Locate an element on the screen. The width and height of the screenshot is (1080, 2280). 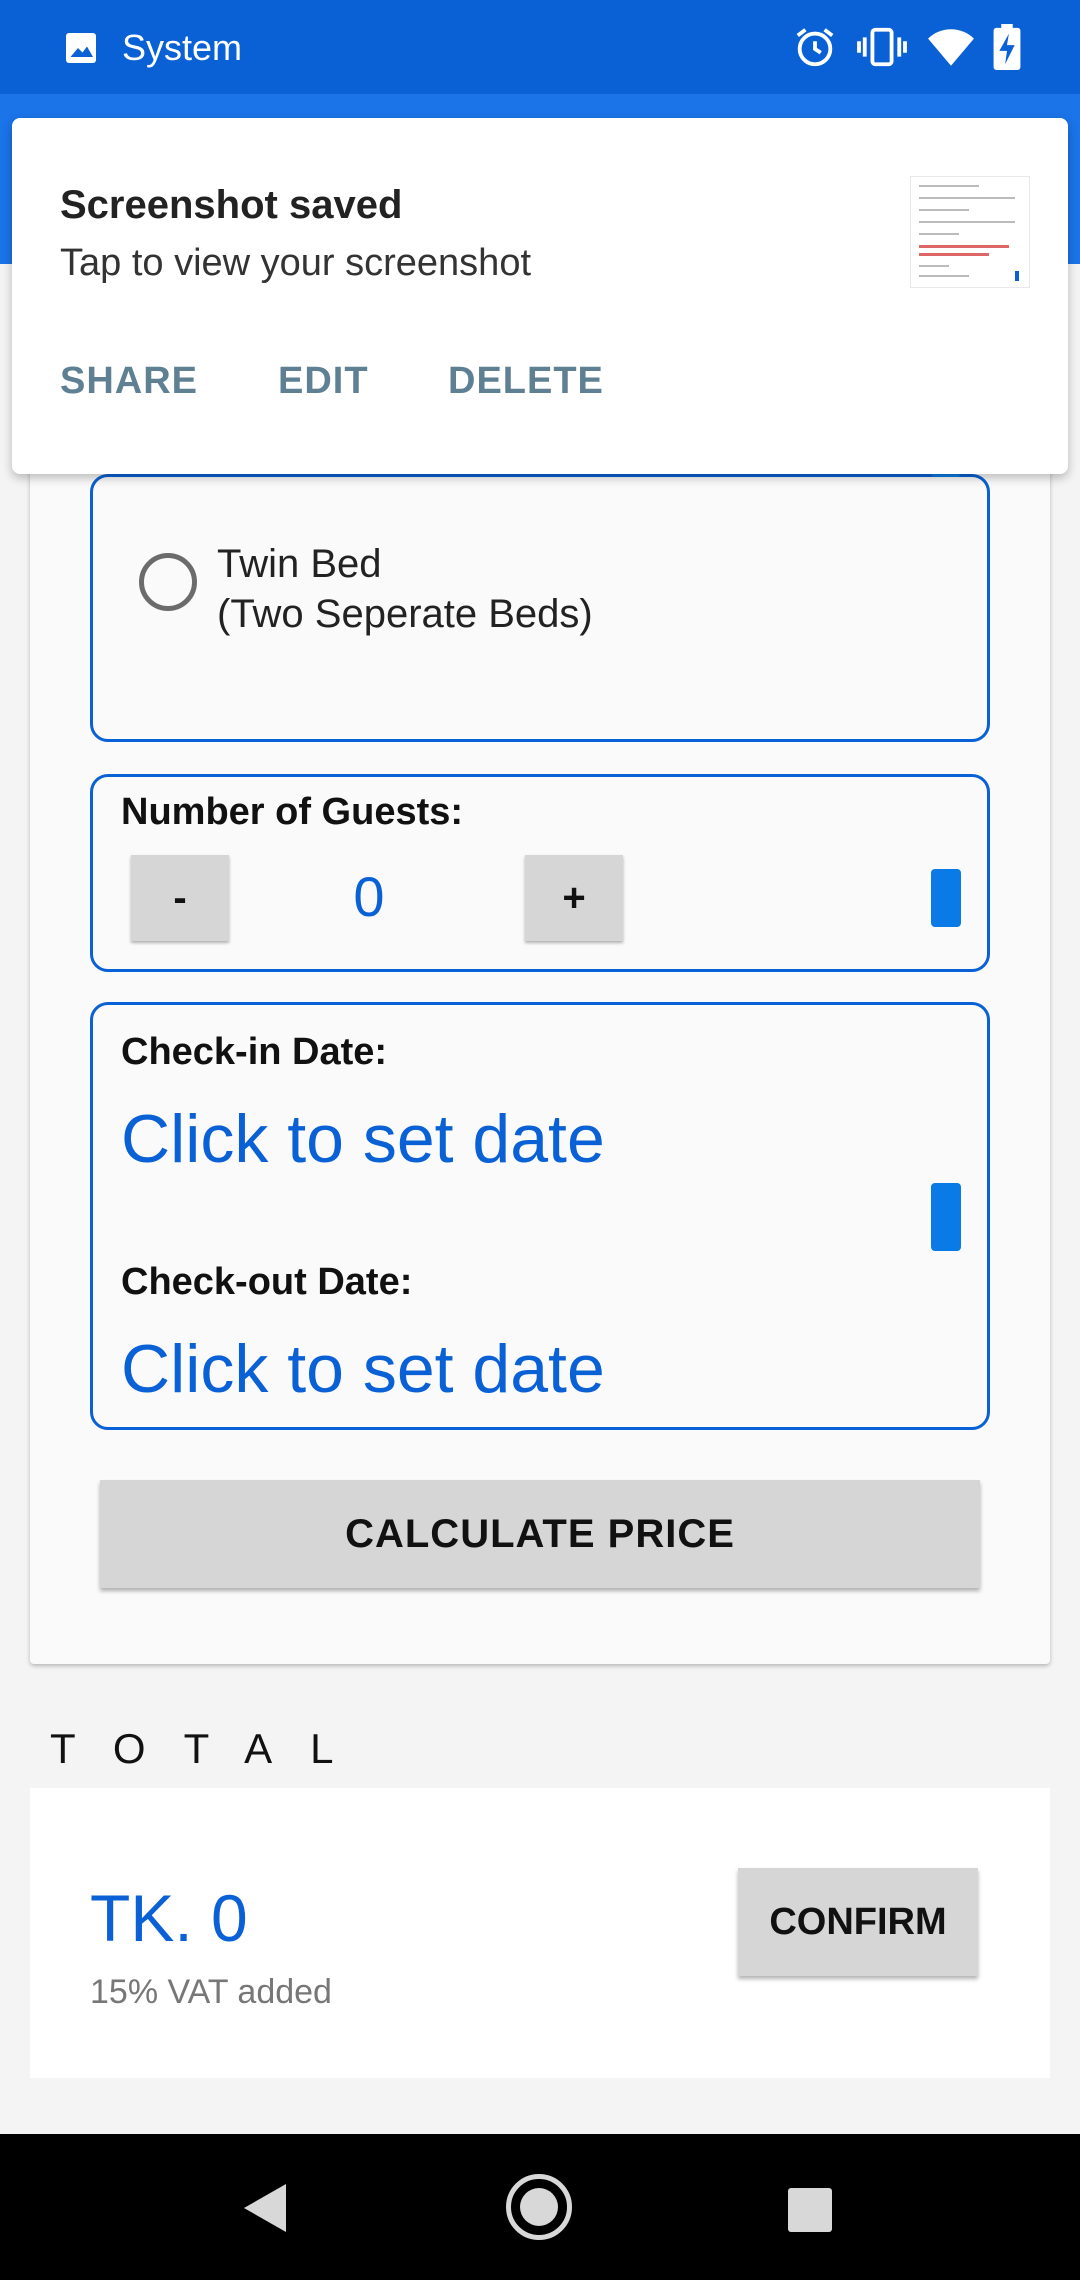
alarm-icon is located at coordinates (815, 47).